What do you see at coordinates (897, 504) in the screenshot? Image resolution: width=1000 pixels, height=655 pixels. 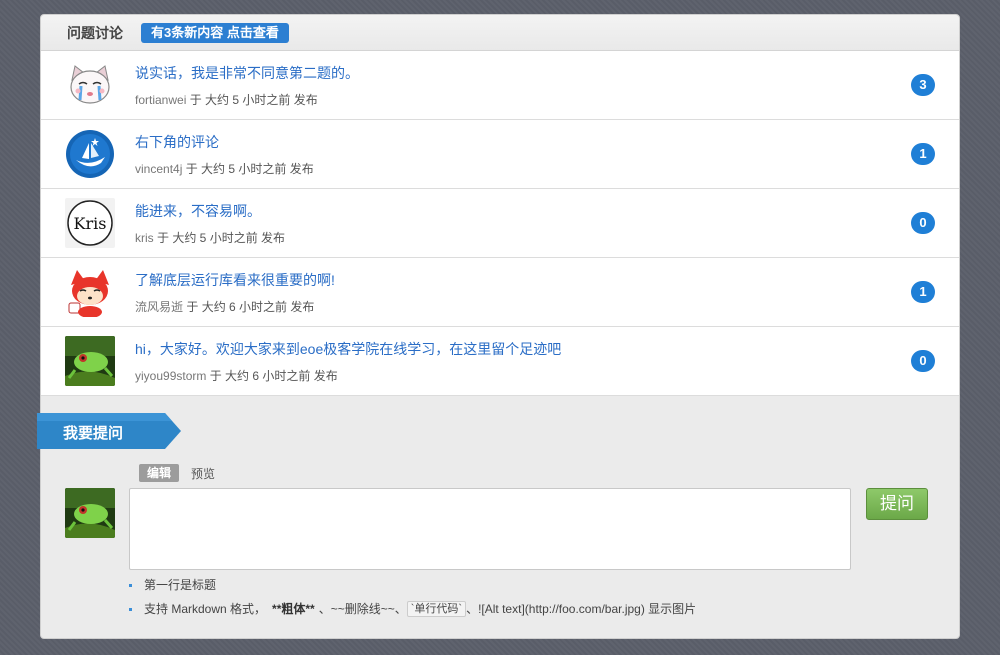 I see `ask-button: 提问` at bounding box center [897, 504].